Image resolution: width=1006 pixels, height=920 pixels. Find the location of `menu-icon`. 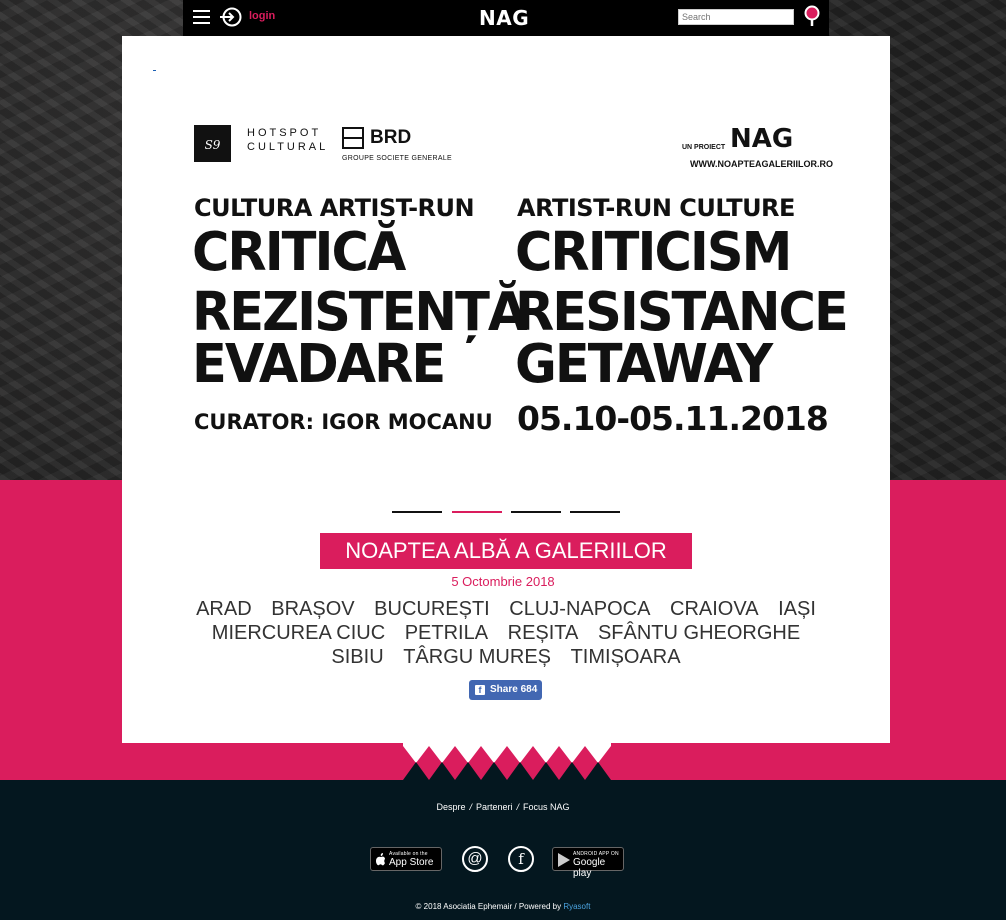

menu-icon is located at coordinates (201, 17).